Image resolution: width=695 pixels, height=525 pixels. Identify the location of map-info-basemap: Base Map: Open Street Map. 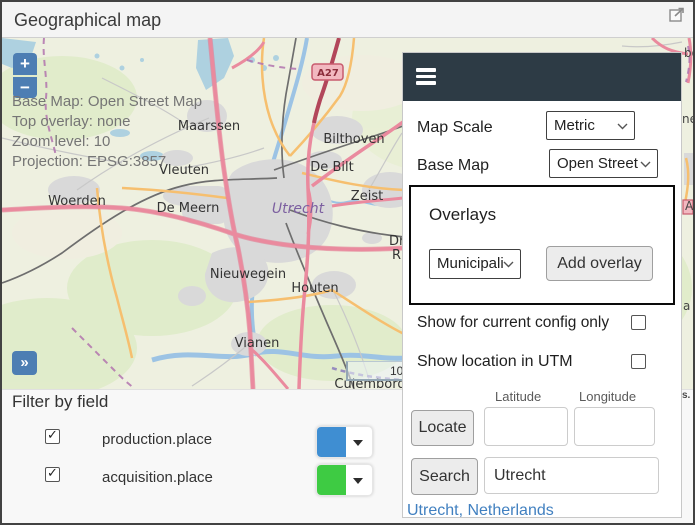
(107, 101).